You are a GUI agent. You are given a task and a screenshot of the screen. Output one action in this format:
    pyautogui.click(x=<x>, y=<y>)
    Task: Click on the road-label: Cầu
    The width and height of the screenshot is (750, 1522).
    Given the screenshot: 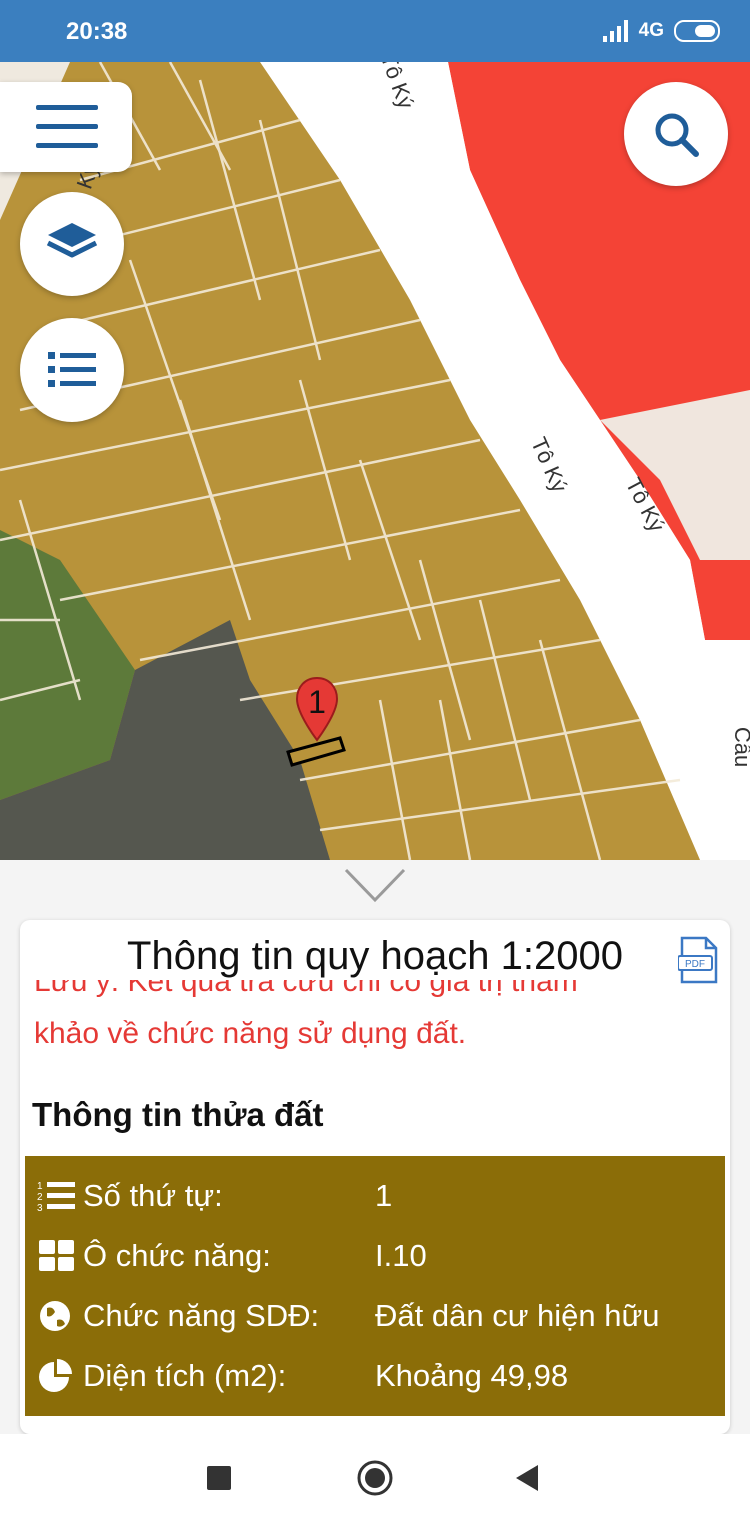 What is the action you would take?
    pyautogui.click(x=740, y=747)
    